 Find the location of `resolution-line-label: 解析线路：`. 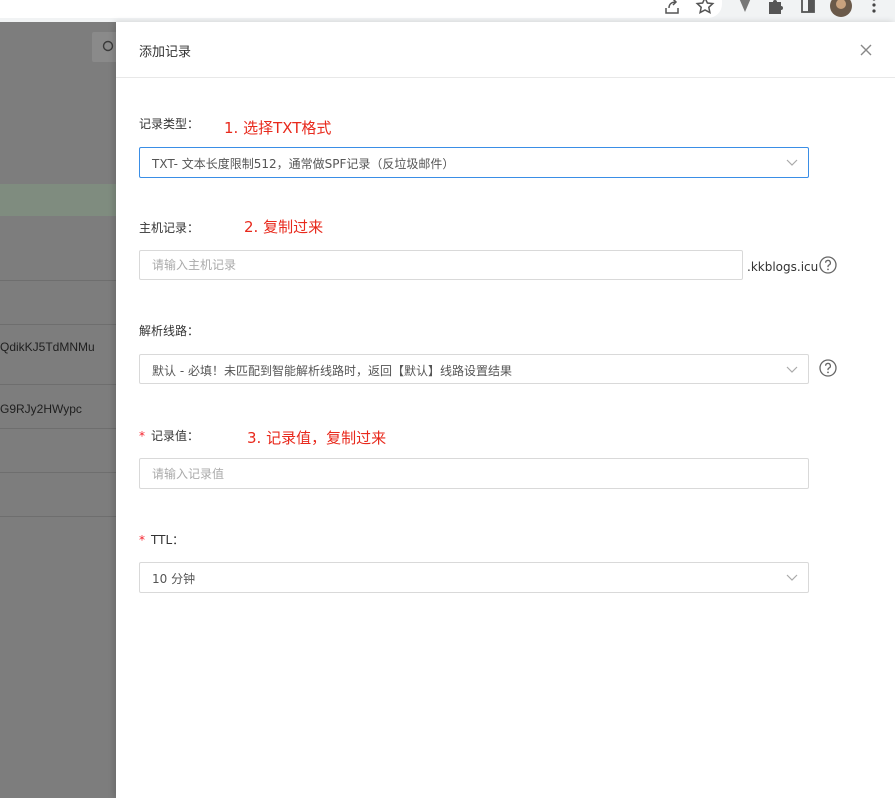

resolution-line-label: 解析线路： is located at coordinates (169, 331).